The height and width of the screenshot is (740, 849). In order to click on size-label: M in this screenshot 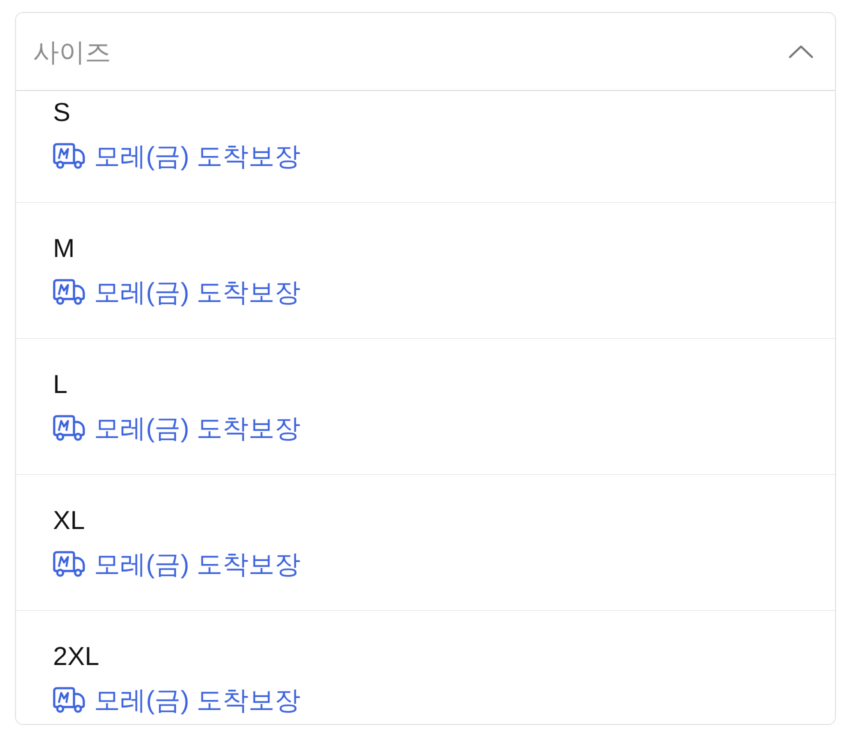, I will do `click(64, 248)`.